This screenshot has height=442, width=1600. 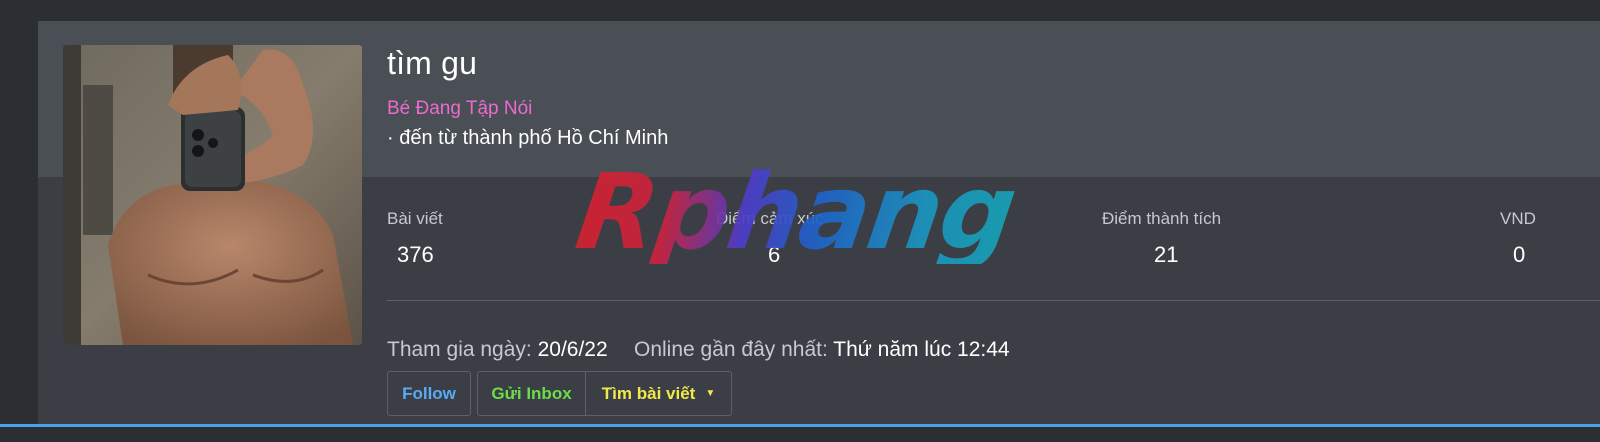 What do you see at coordinates (432, 63) in the screenshot?
I see `username: tìm gu` at bounding box center [432, 63].